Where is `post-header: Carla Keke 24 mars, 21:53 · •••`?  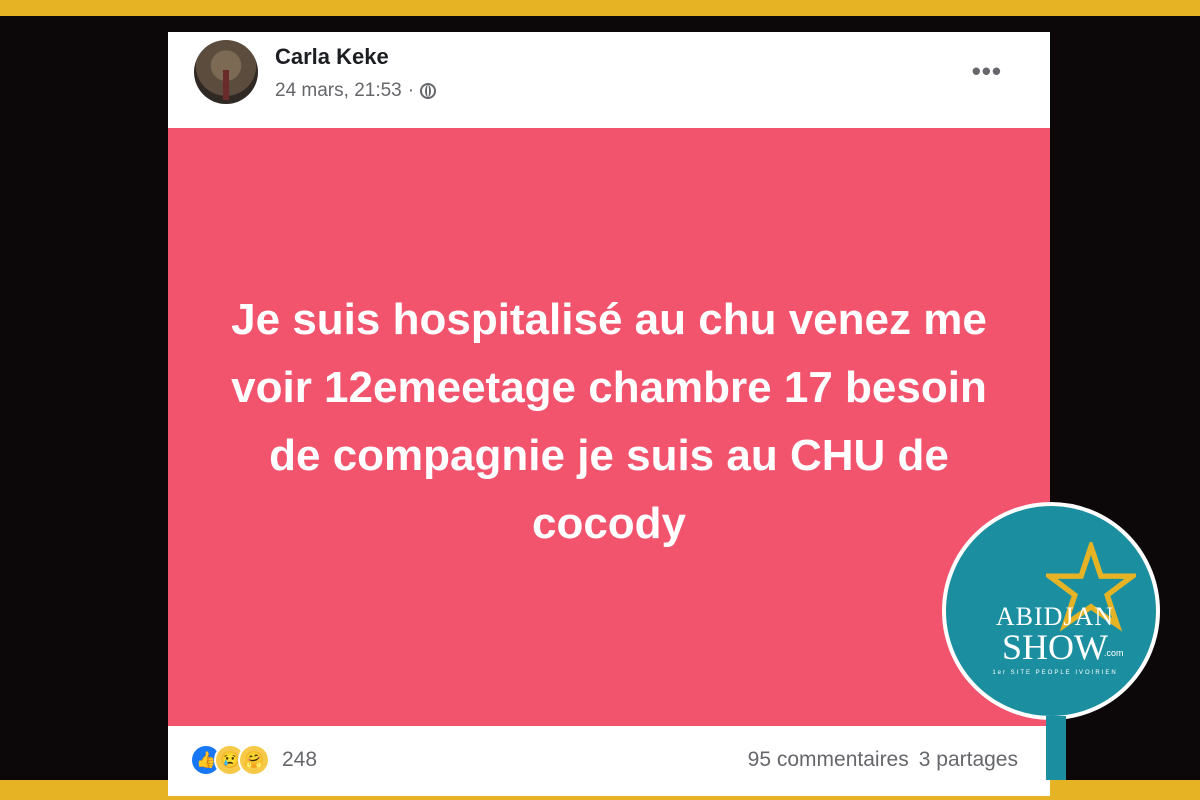
post-header: Carla Keke 24 mars, 21:53 · ••• is located at coordinates (609, 80).